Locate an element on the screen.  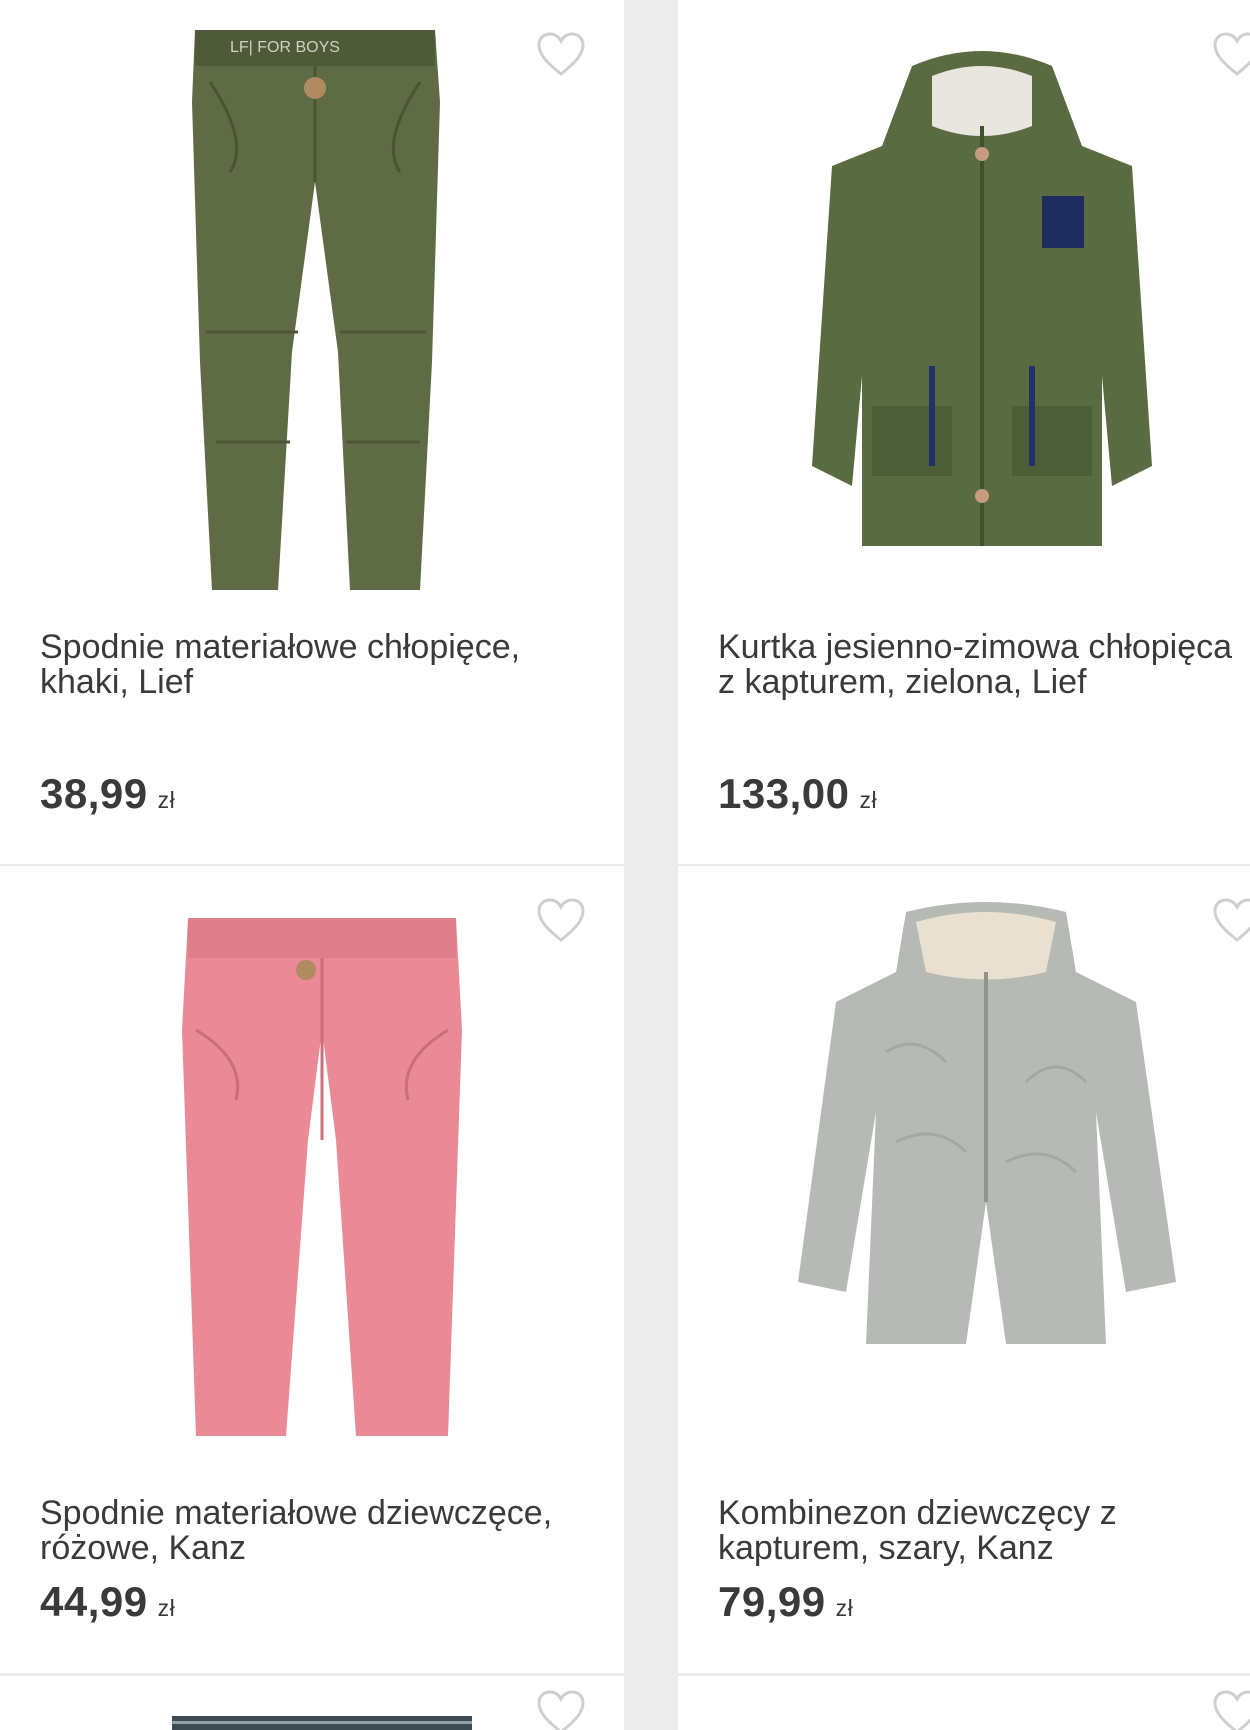
pink-trousers-image is located at coordinates (322, 1176).